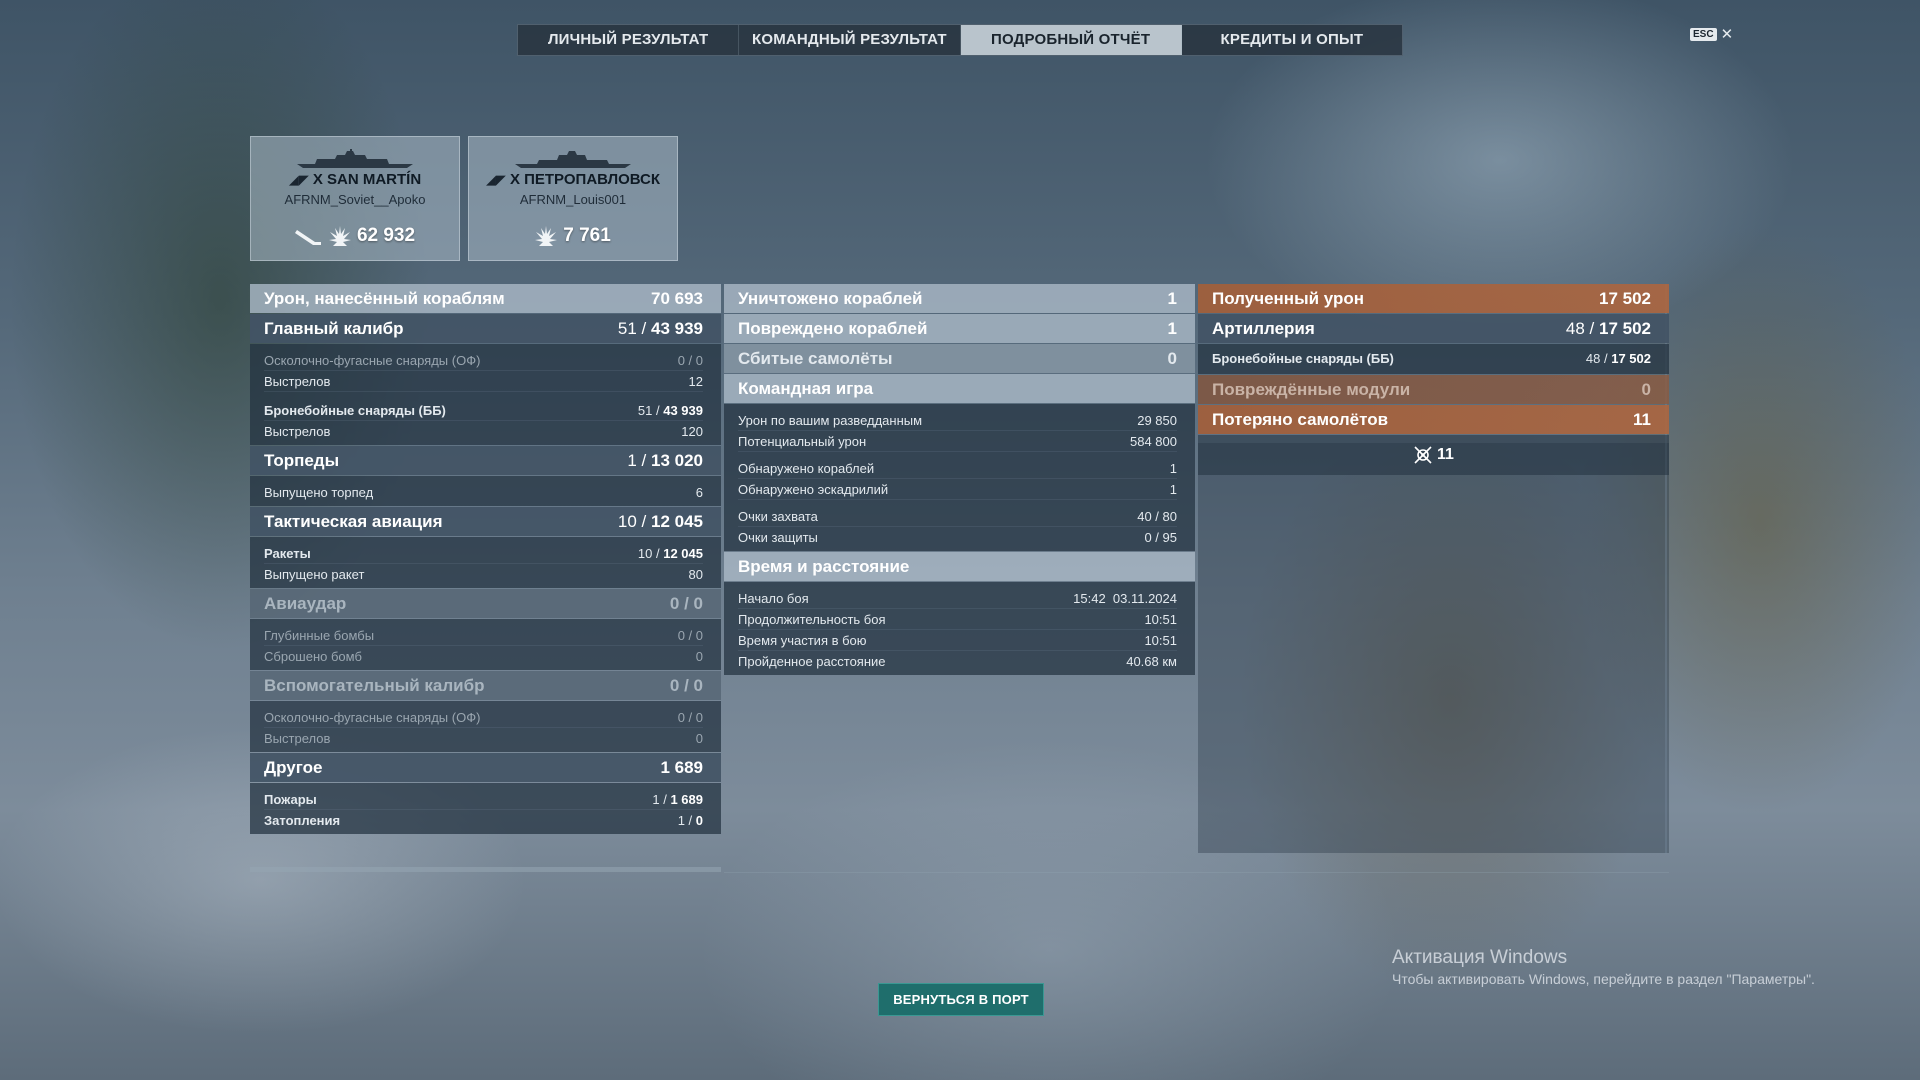 The height and width of the screenshot is (1080, 1920). I want to click on activation-title: Активация Windows, so click(1480, 957).